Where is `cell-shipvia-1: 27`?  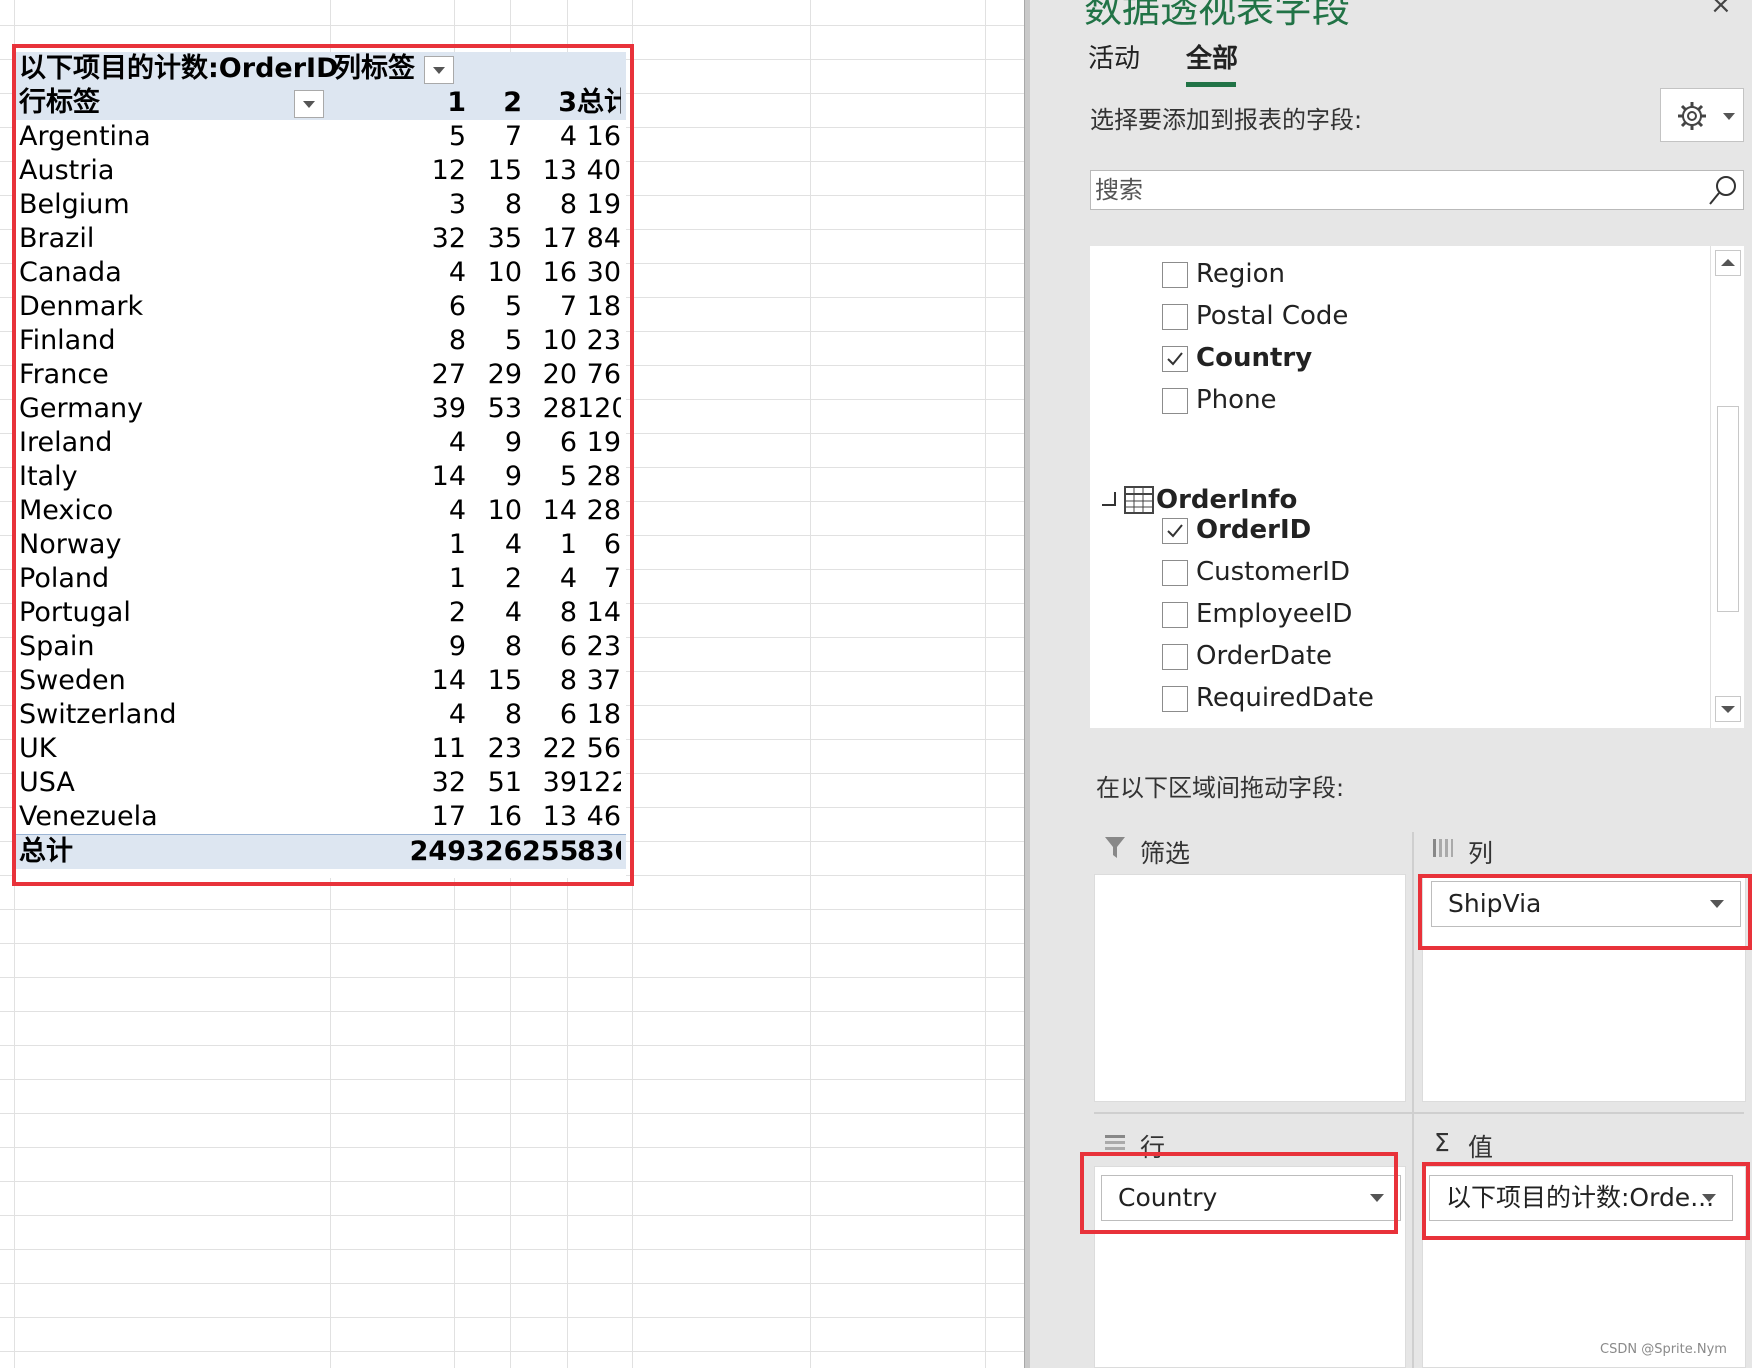 cell-shipvia-1: 27 is located at coordinates (448, 374).